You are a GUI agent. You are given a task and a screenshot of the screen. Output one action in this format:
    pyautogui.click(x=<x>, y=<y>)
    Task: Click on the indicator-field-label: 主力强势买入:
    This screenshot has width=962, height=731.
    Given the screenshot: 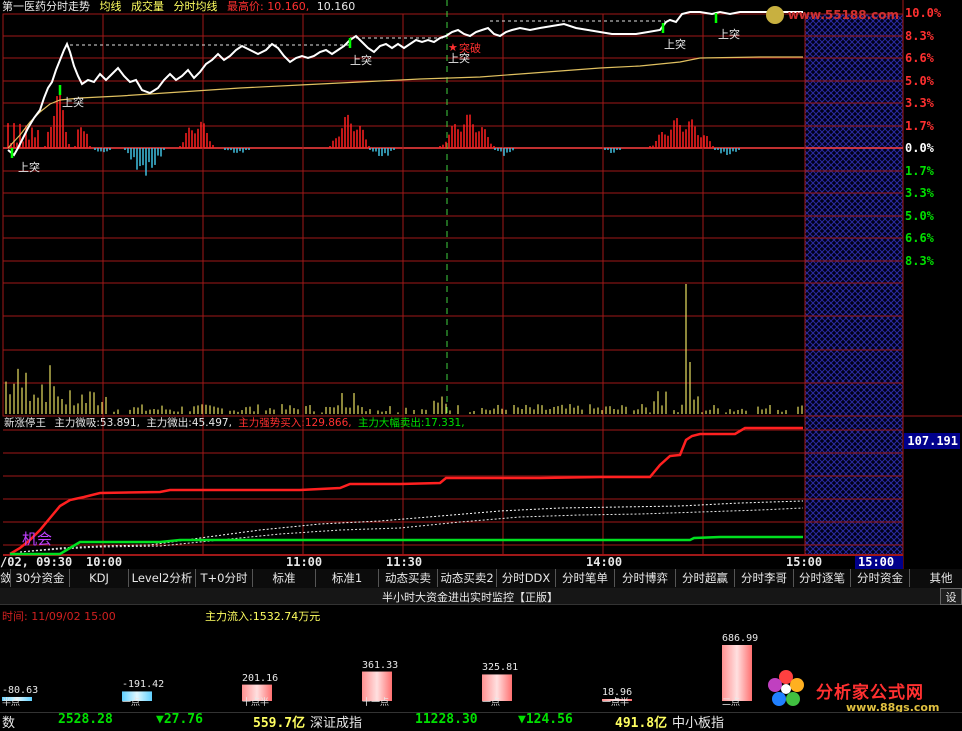 What is the action you would take?
    pyautogui.click(x=271, y=423)
    